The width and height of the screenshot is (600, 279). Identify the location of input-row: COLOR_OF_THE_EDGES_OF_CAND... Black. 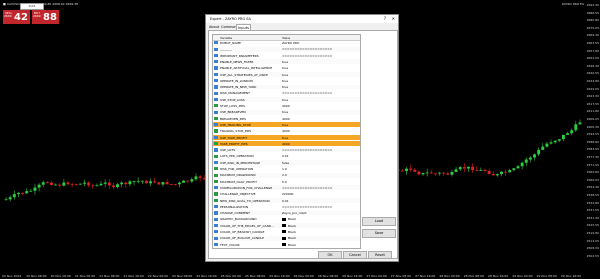
(286, 226).